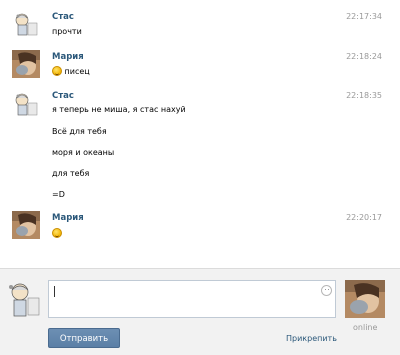 Image resolution: width=400 pixels, height=355 pixels. Describe the element at coordinates (364, 217) in the screenshot. I see `message-time: 22:20:17` at that location.